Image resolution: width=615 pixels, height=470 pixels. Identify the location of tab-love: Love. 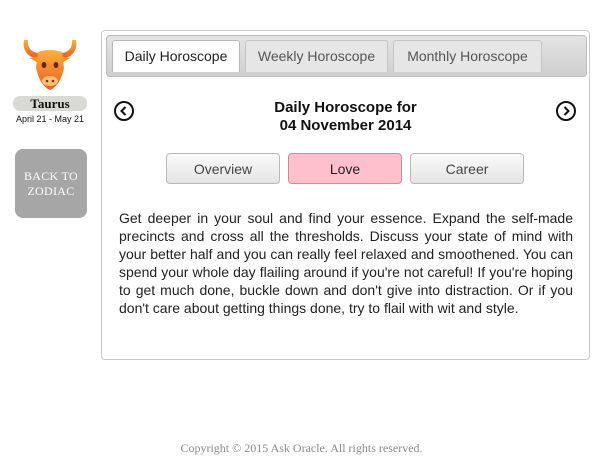
(345, 168).